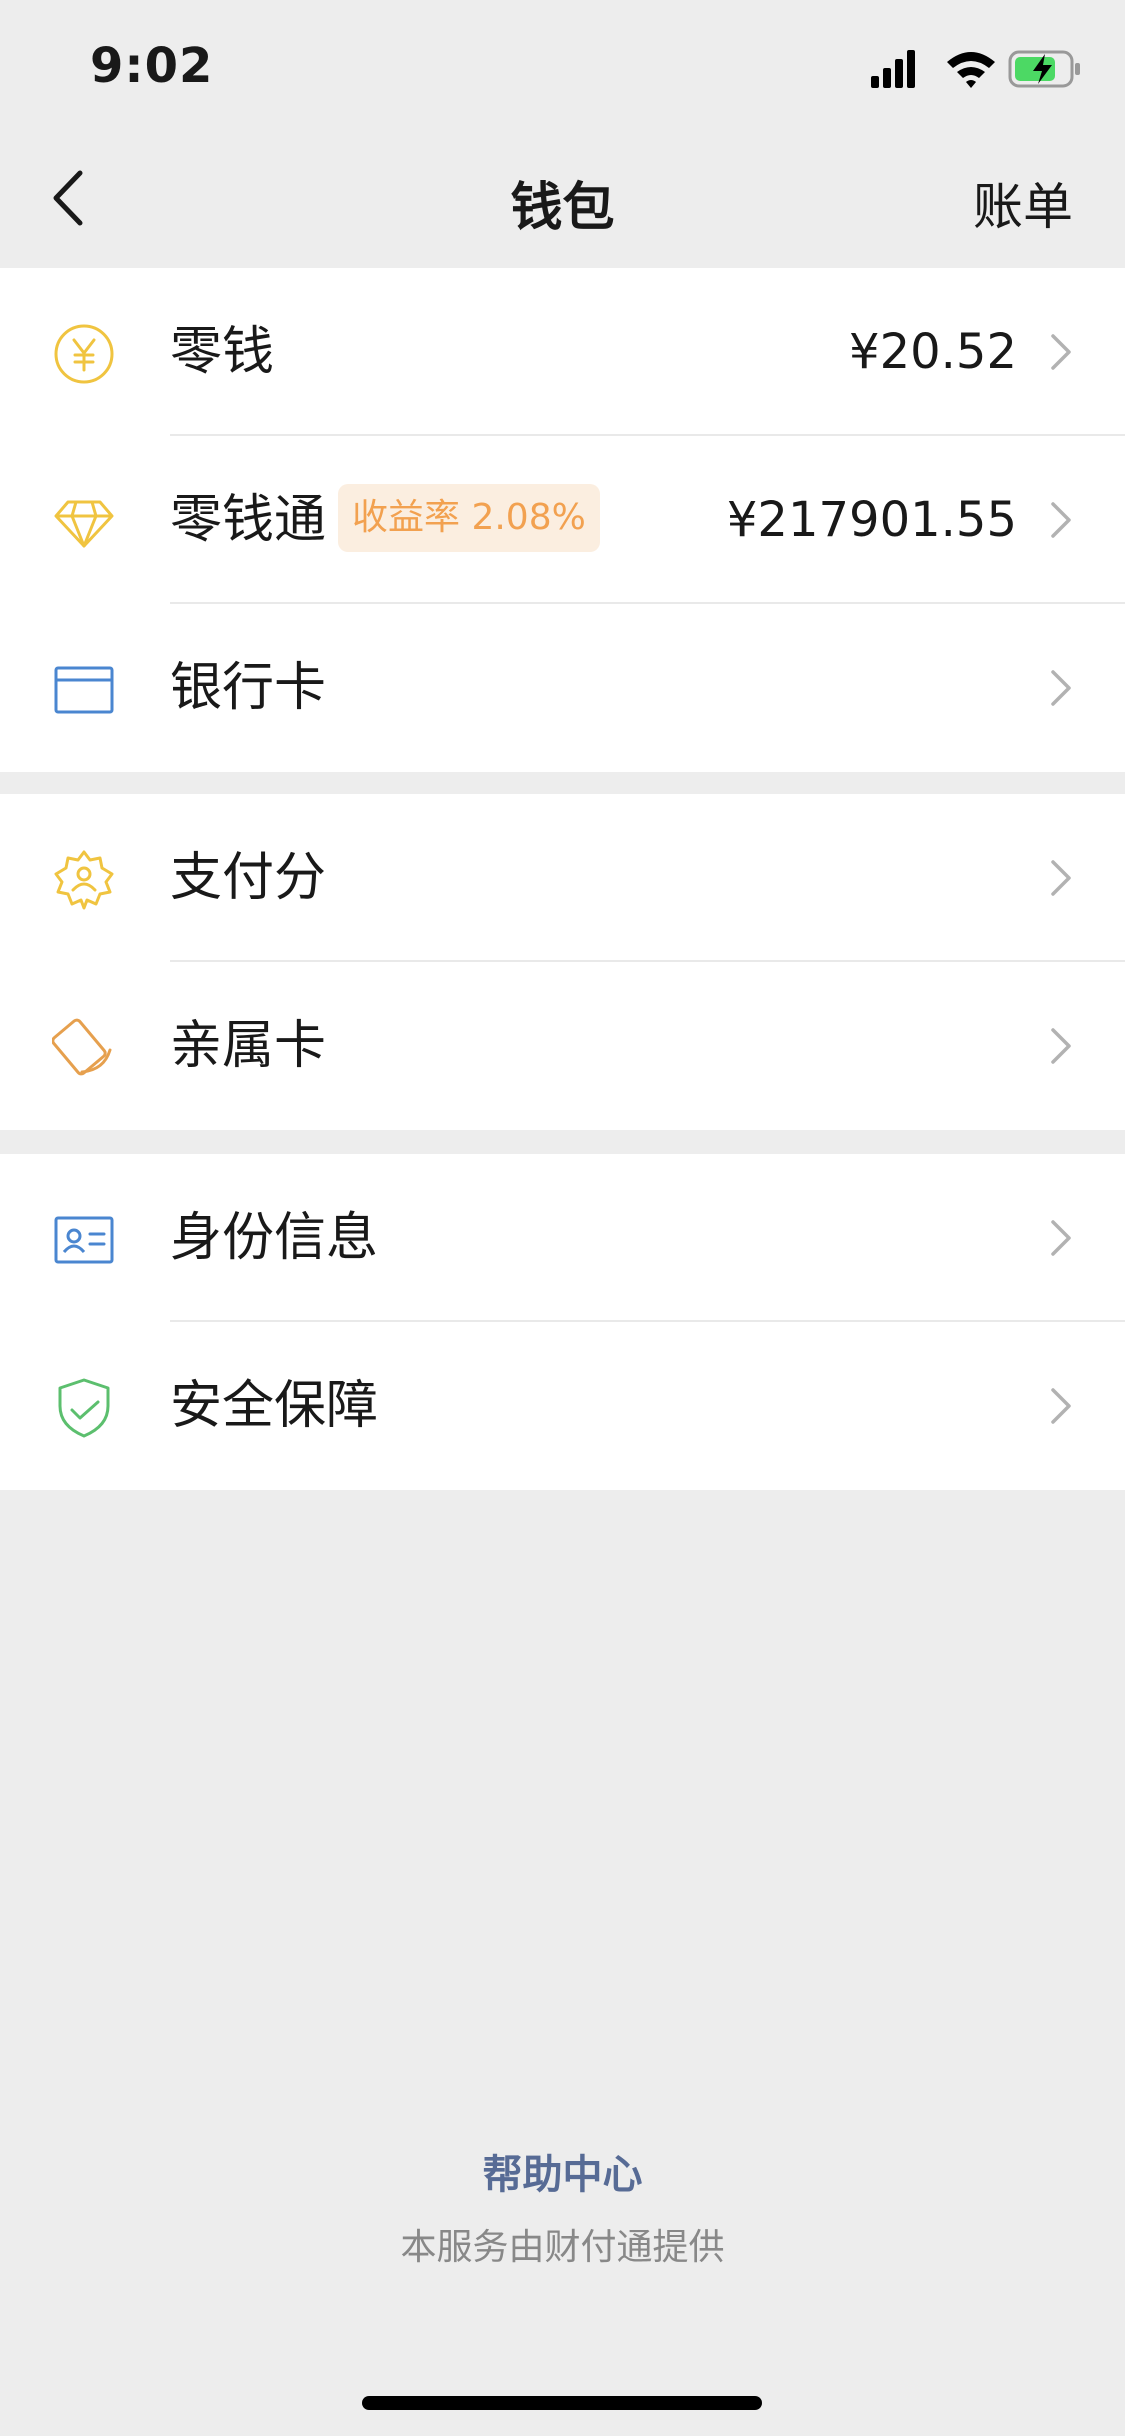 Image resolution: width=1125 pixels, height=2436 pixels. What do you see at coordinates (933, 352) in the screenshot?
I see `balance-value: ¥20.52` at bounding box center [933, 352].